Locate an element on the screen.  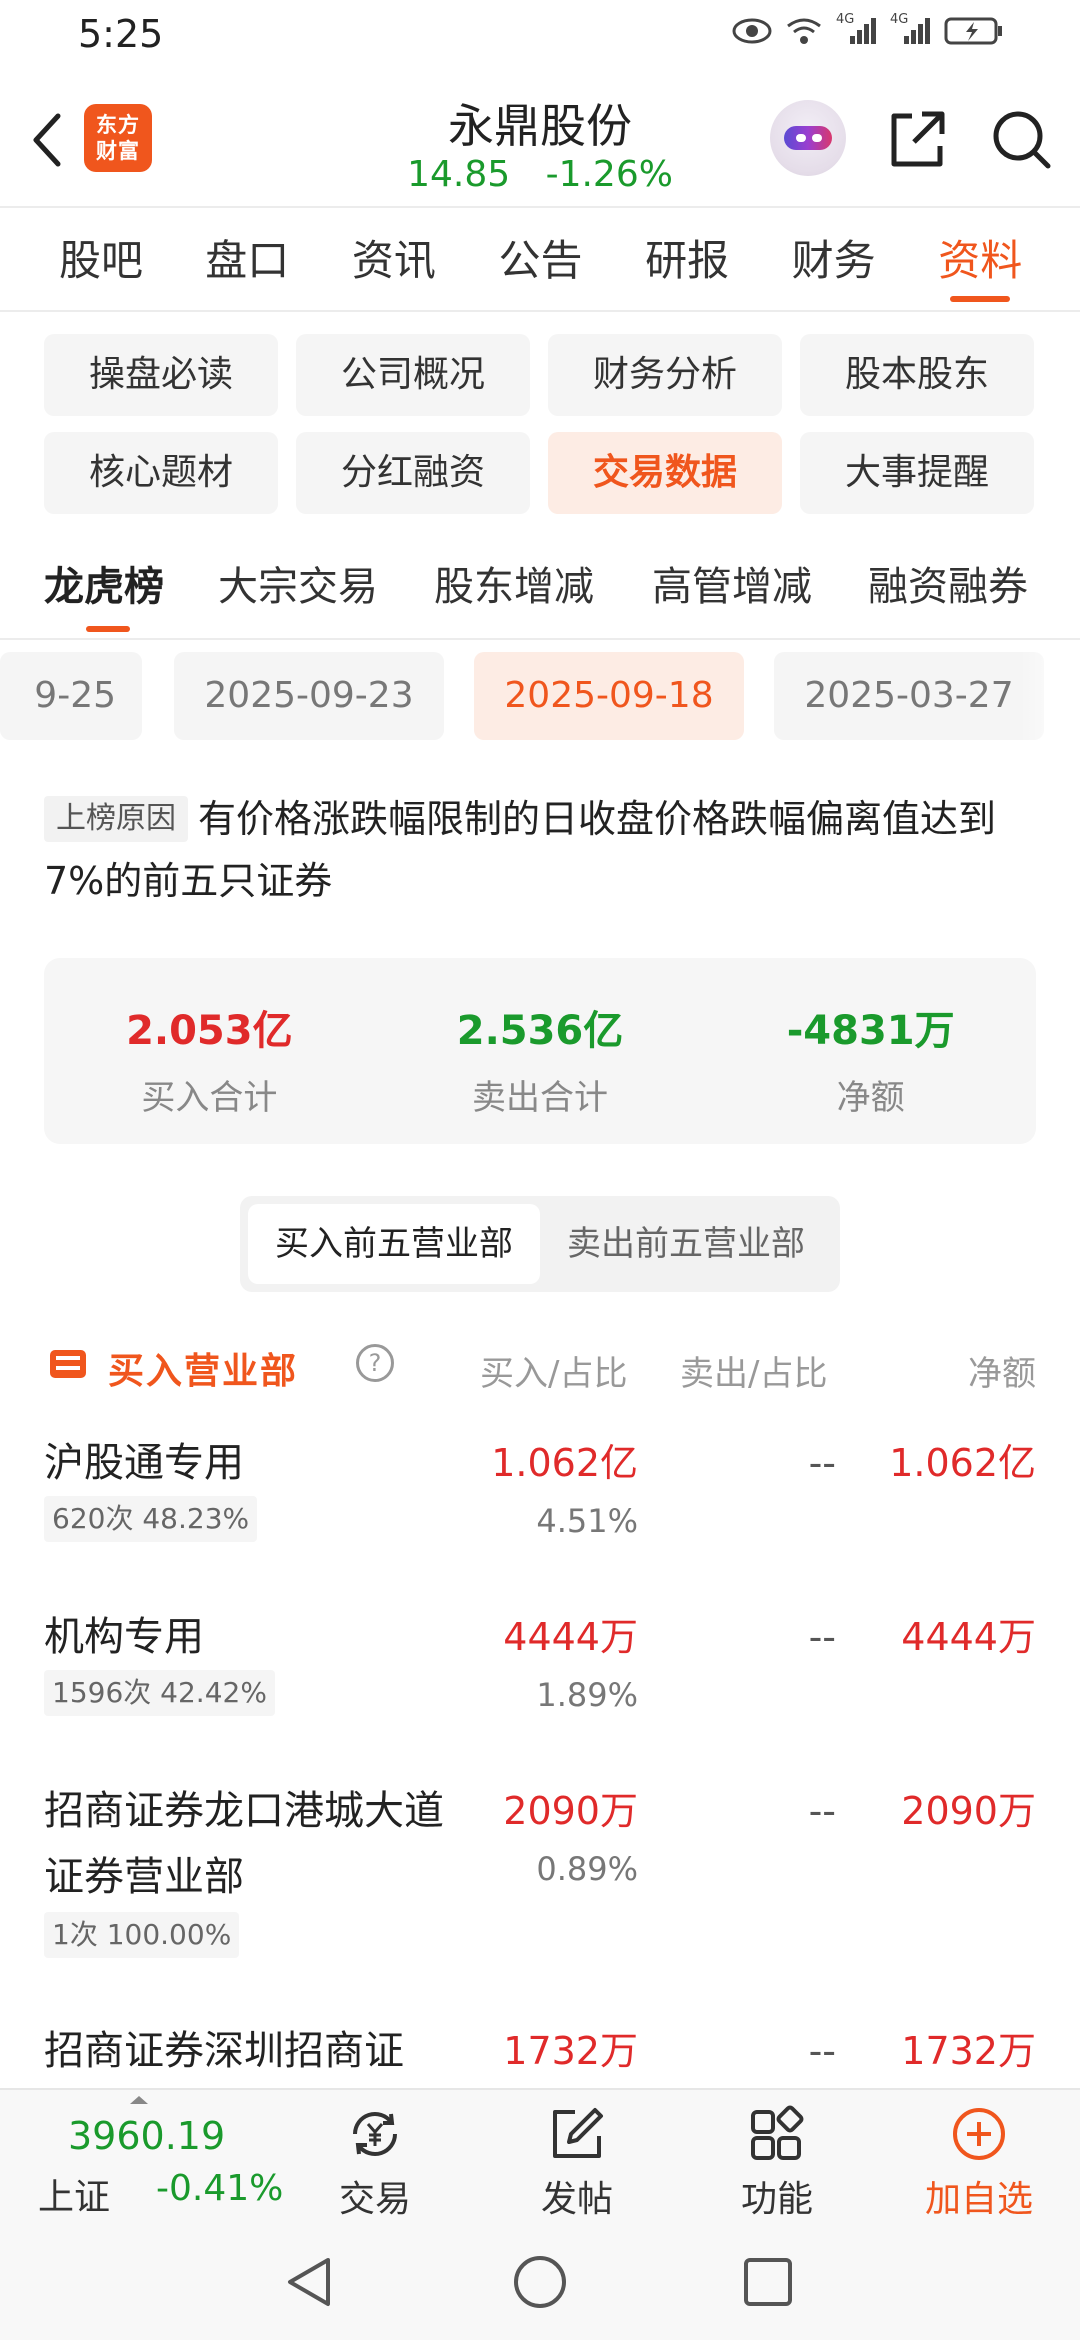
tab-news: 资讯 is located at coordinates (394, 258).